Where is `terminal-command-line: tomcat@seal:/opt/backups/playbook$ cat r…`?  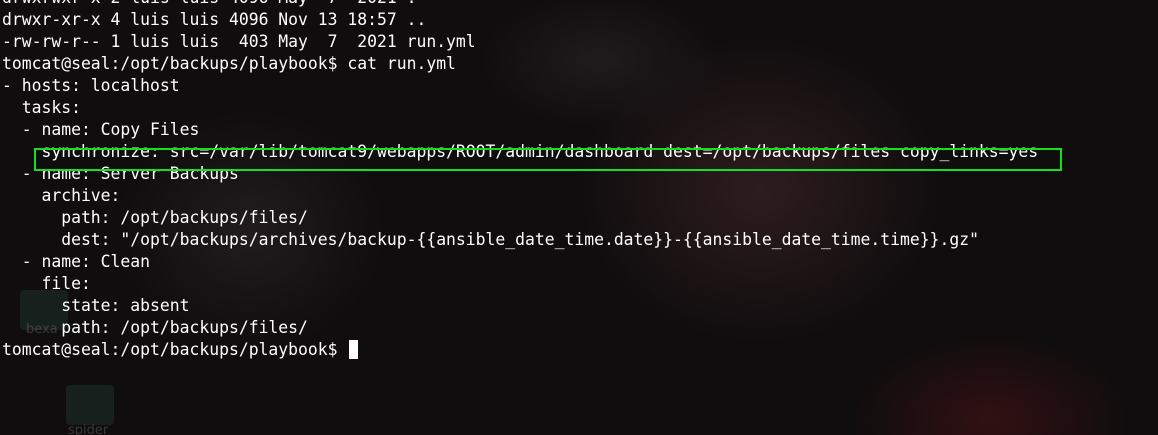
terminal-command-line: tomcat@seal:/opt/backups/playbook$ cat r… is located at coordinates (229, 63).